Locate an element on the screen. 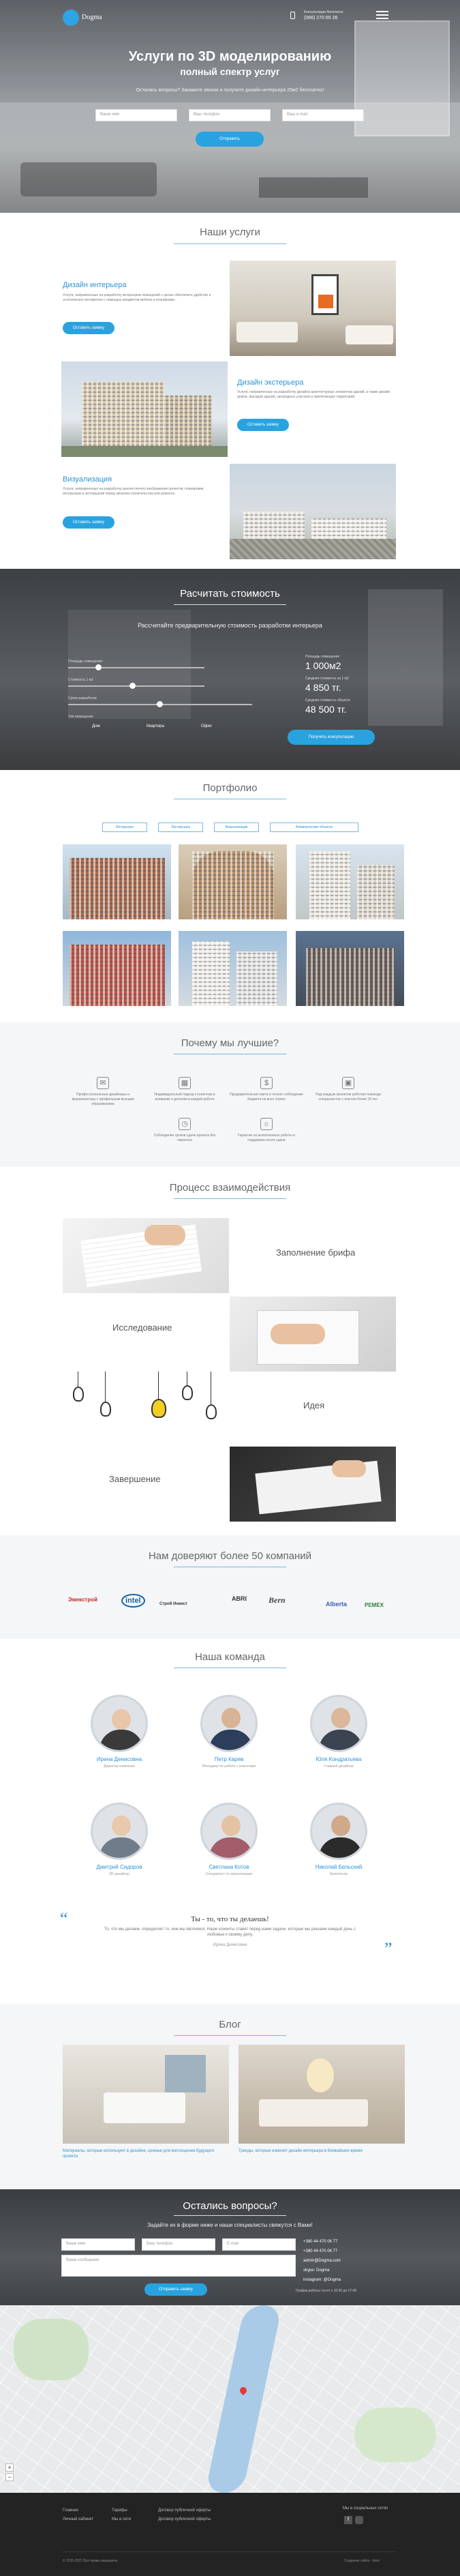  contact-title: Остались вопросы? is located at coordinates (230, 2206).